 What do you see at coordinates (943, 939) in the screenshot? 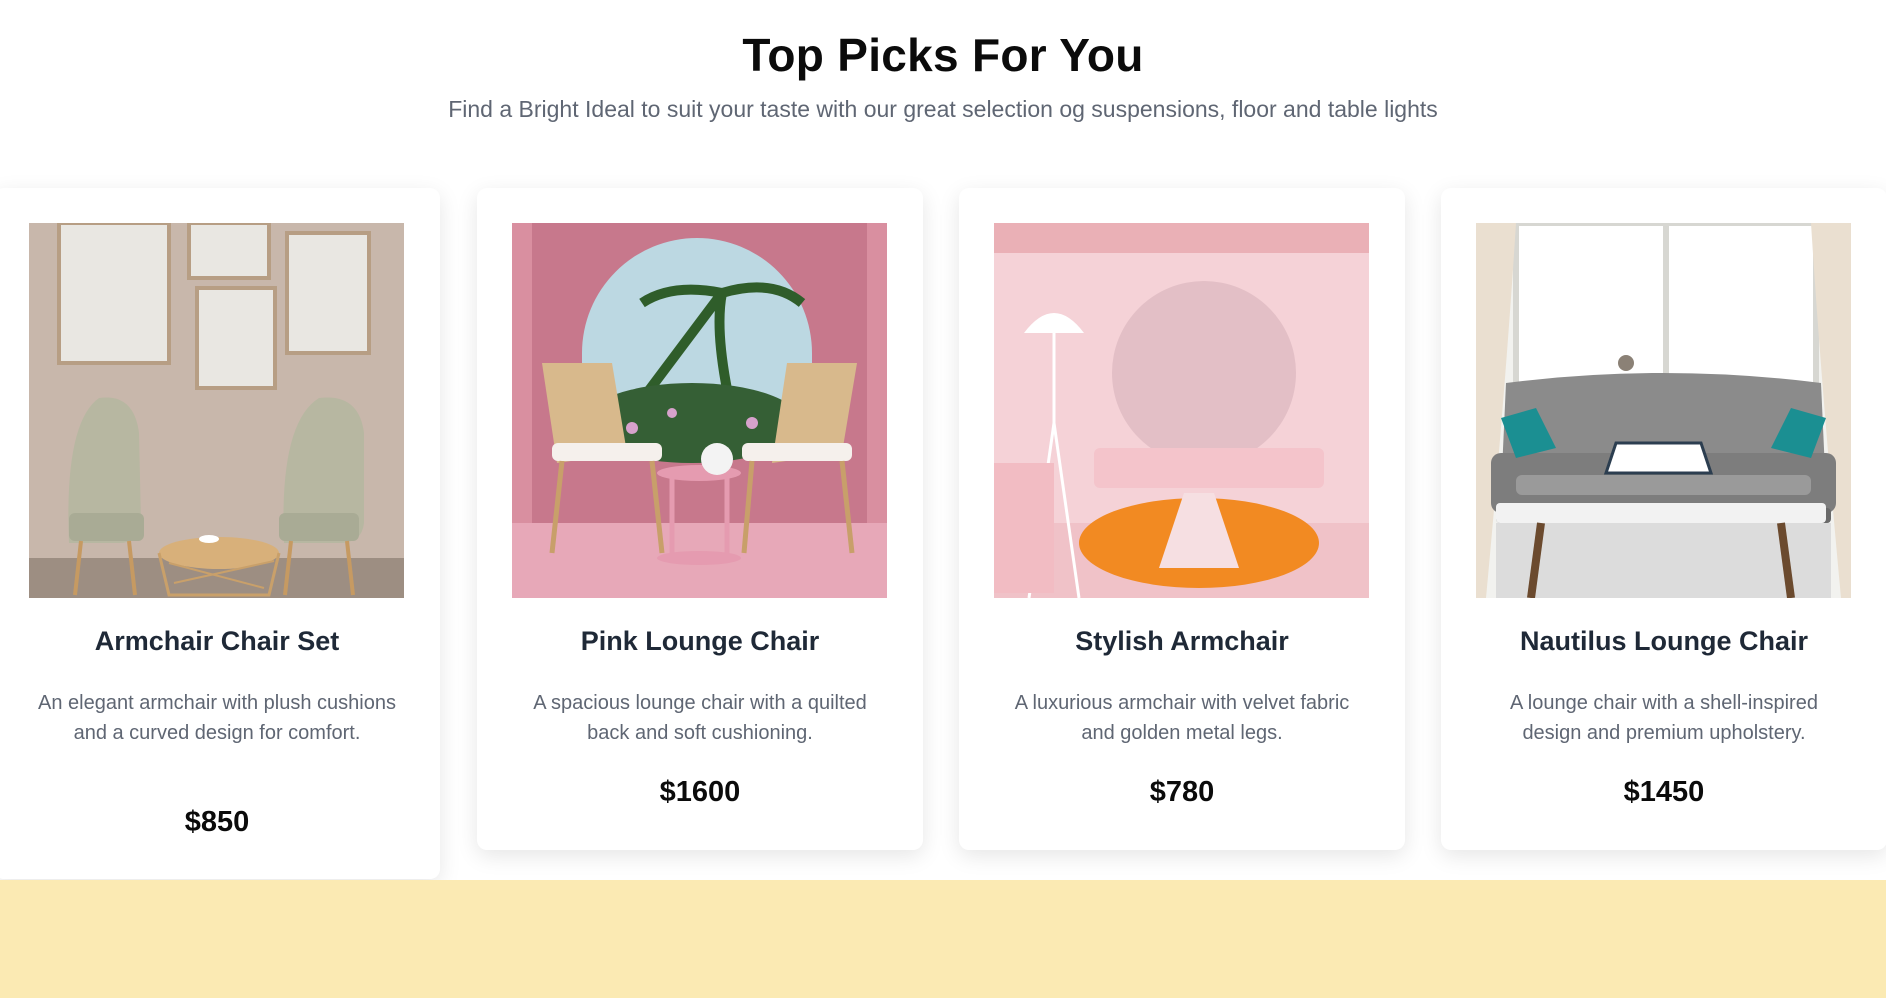
I see `footer-band` at bounding box center [943, 939].